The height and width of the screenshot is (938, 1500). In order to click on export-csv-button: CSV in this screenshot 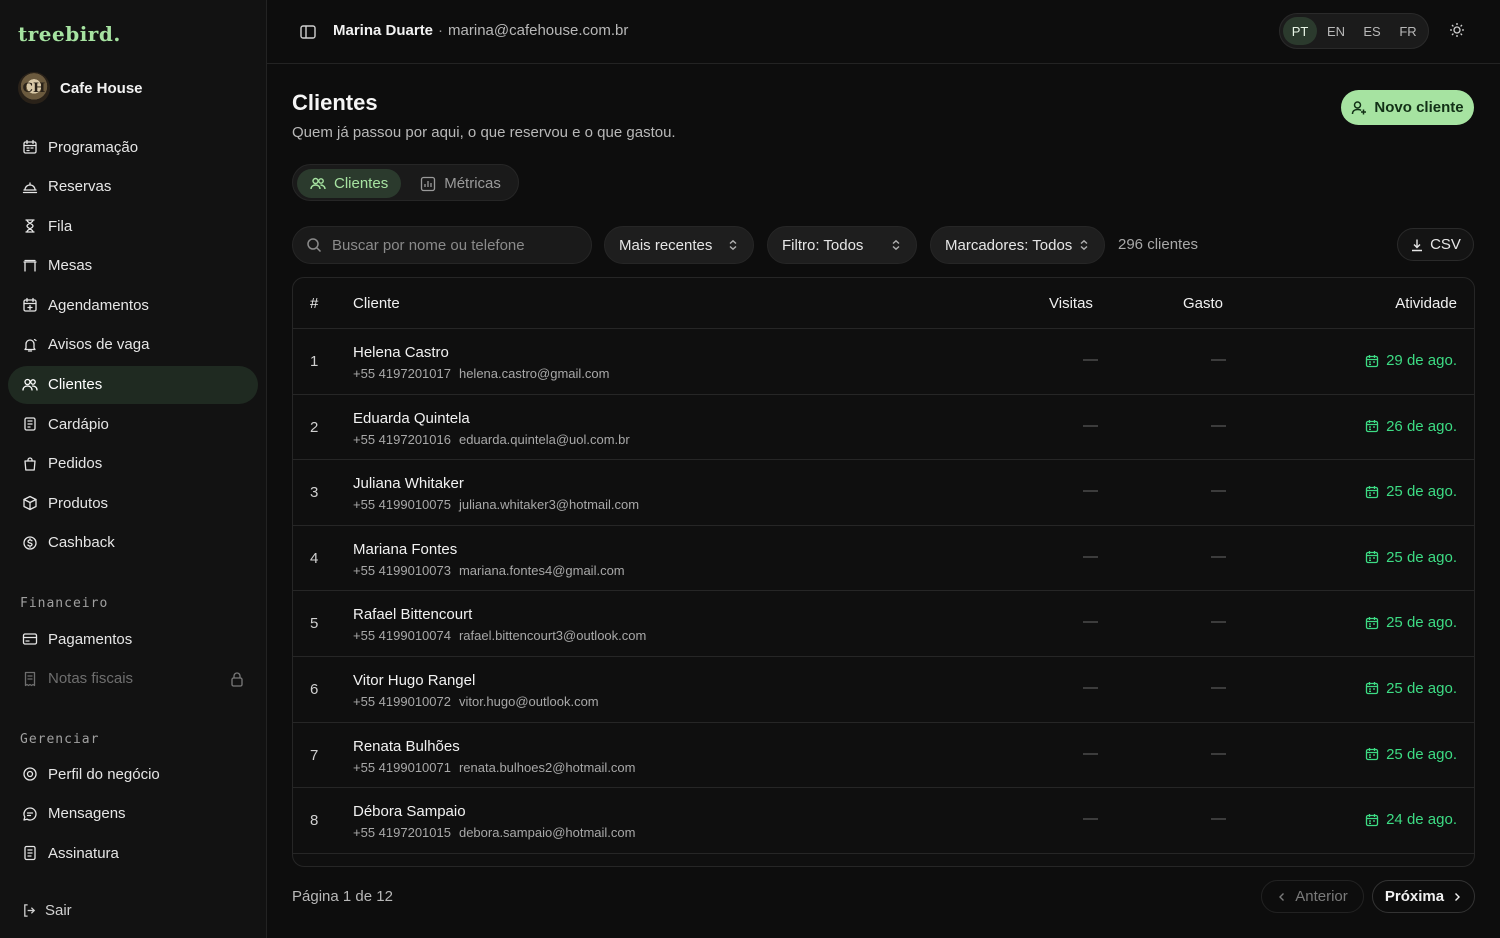, I will do `click(1435, 244)`.